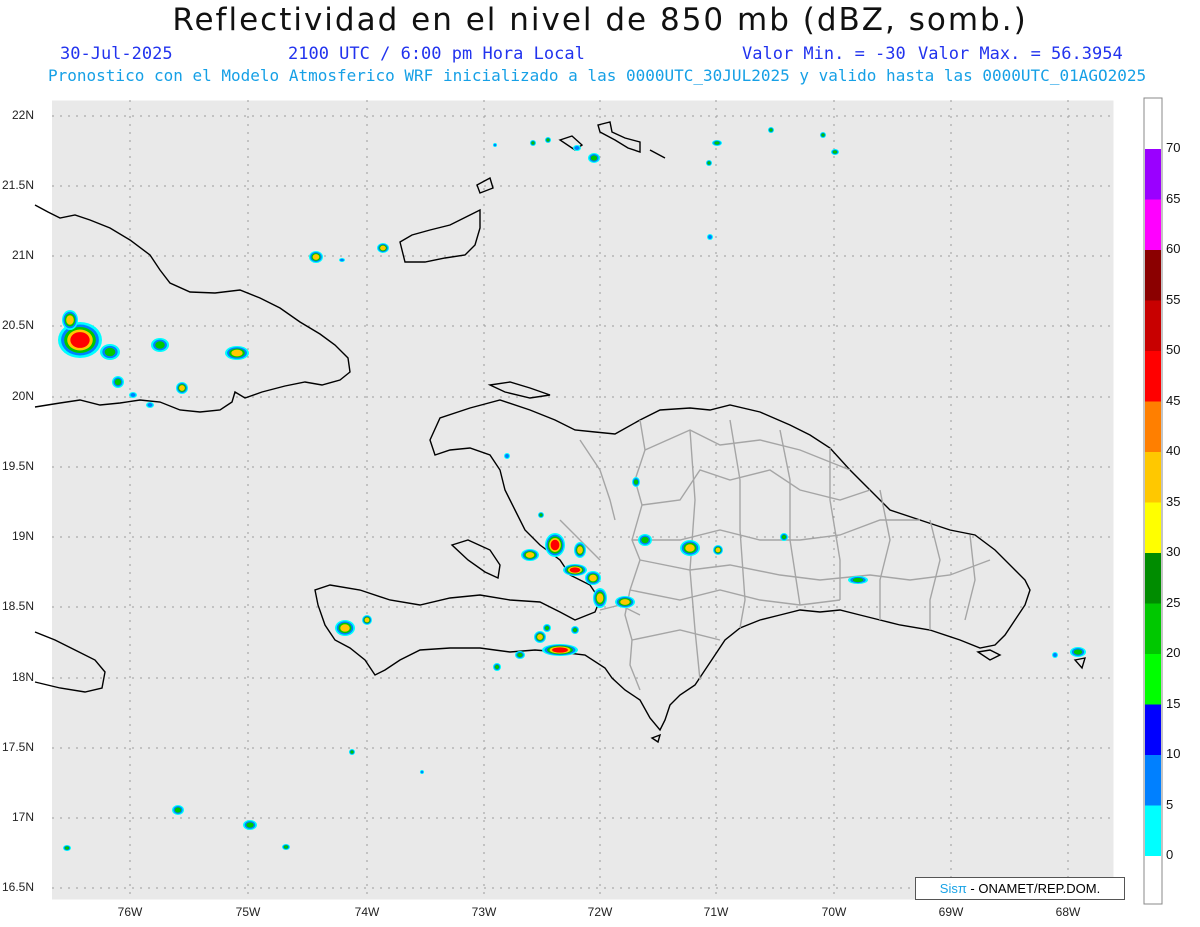  I want to click on colorbar-tick-label: 20, so click(1173, 652).